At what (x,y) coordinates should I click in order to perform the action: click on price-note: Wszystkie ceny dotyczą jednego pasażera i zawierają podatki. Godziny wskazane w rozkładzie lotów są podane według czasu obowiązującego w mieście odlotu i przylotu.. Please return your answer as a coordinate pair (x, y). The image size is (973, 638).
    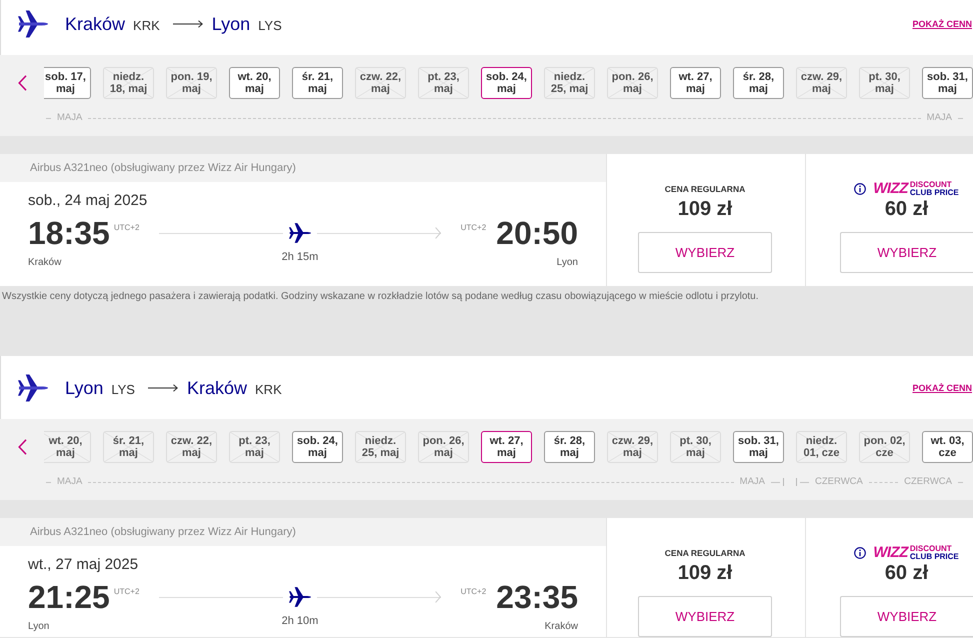
    Looking at the image, I should click on (380, 297).